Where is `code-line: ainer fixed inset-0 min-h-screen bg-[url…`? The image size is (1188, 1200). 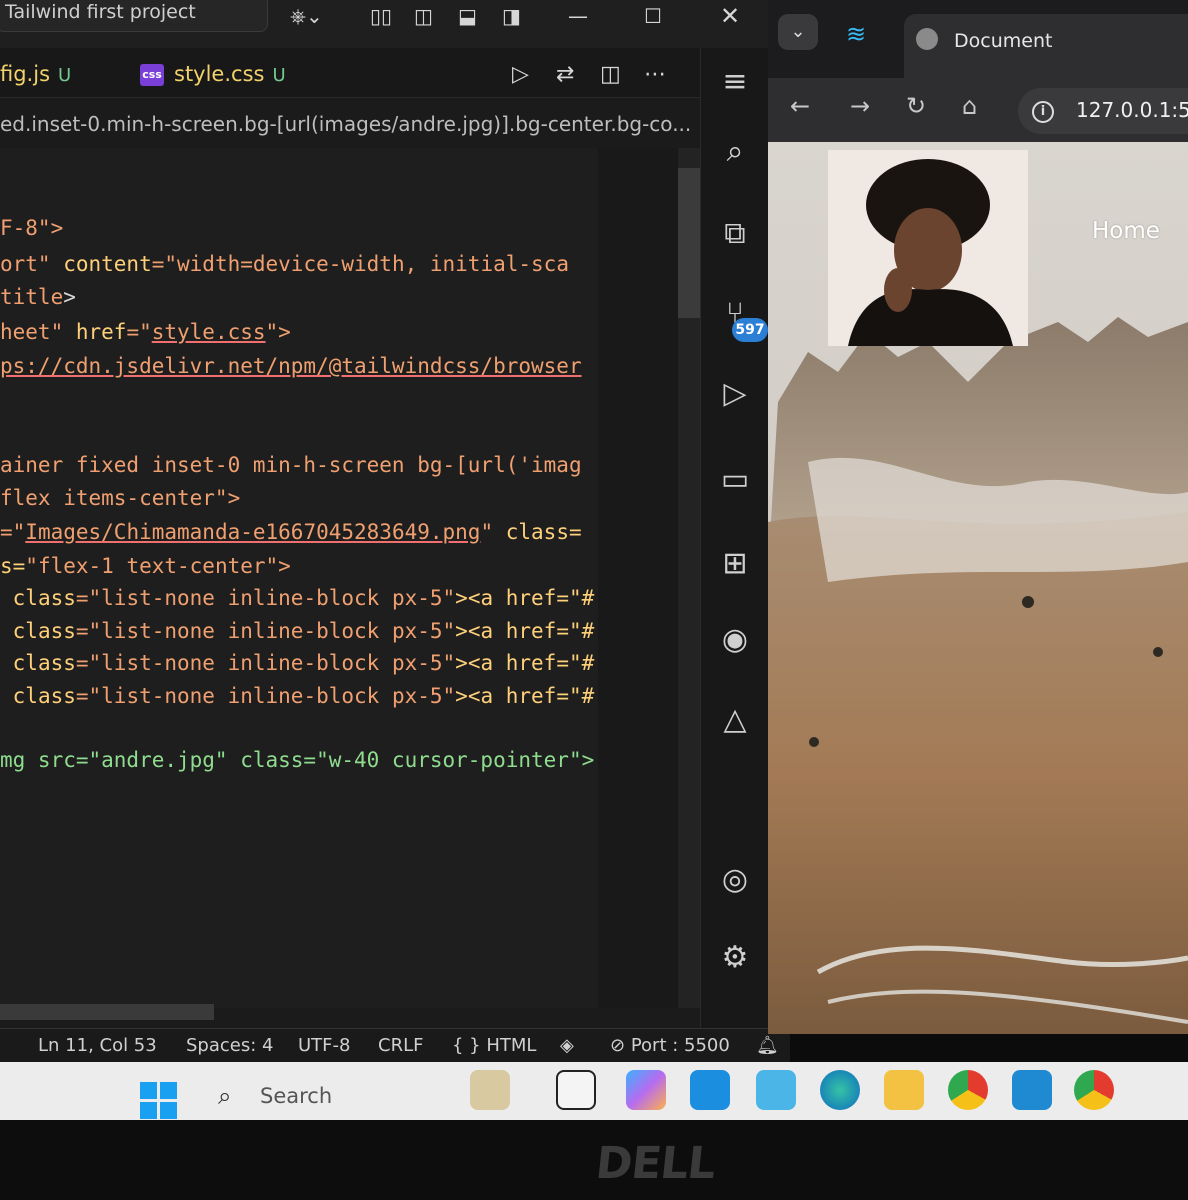 code-line: ainer fixed inset-0 min-h-screen bg-[url… is located at coordinates (291, 465).